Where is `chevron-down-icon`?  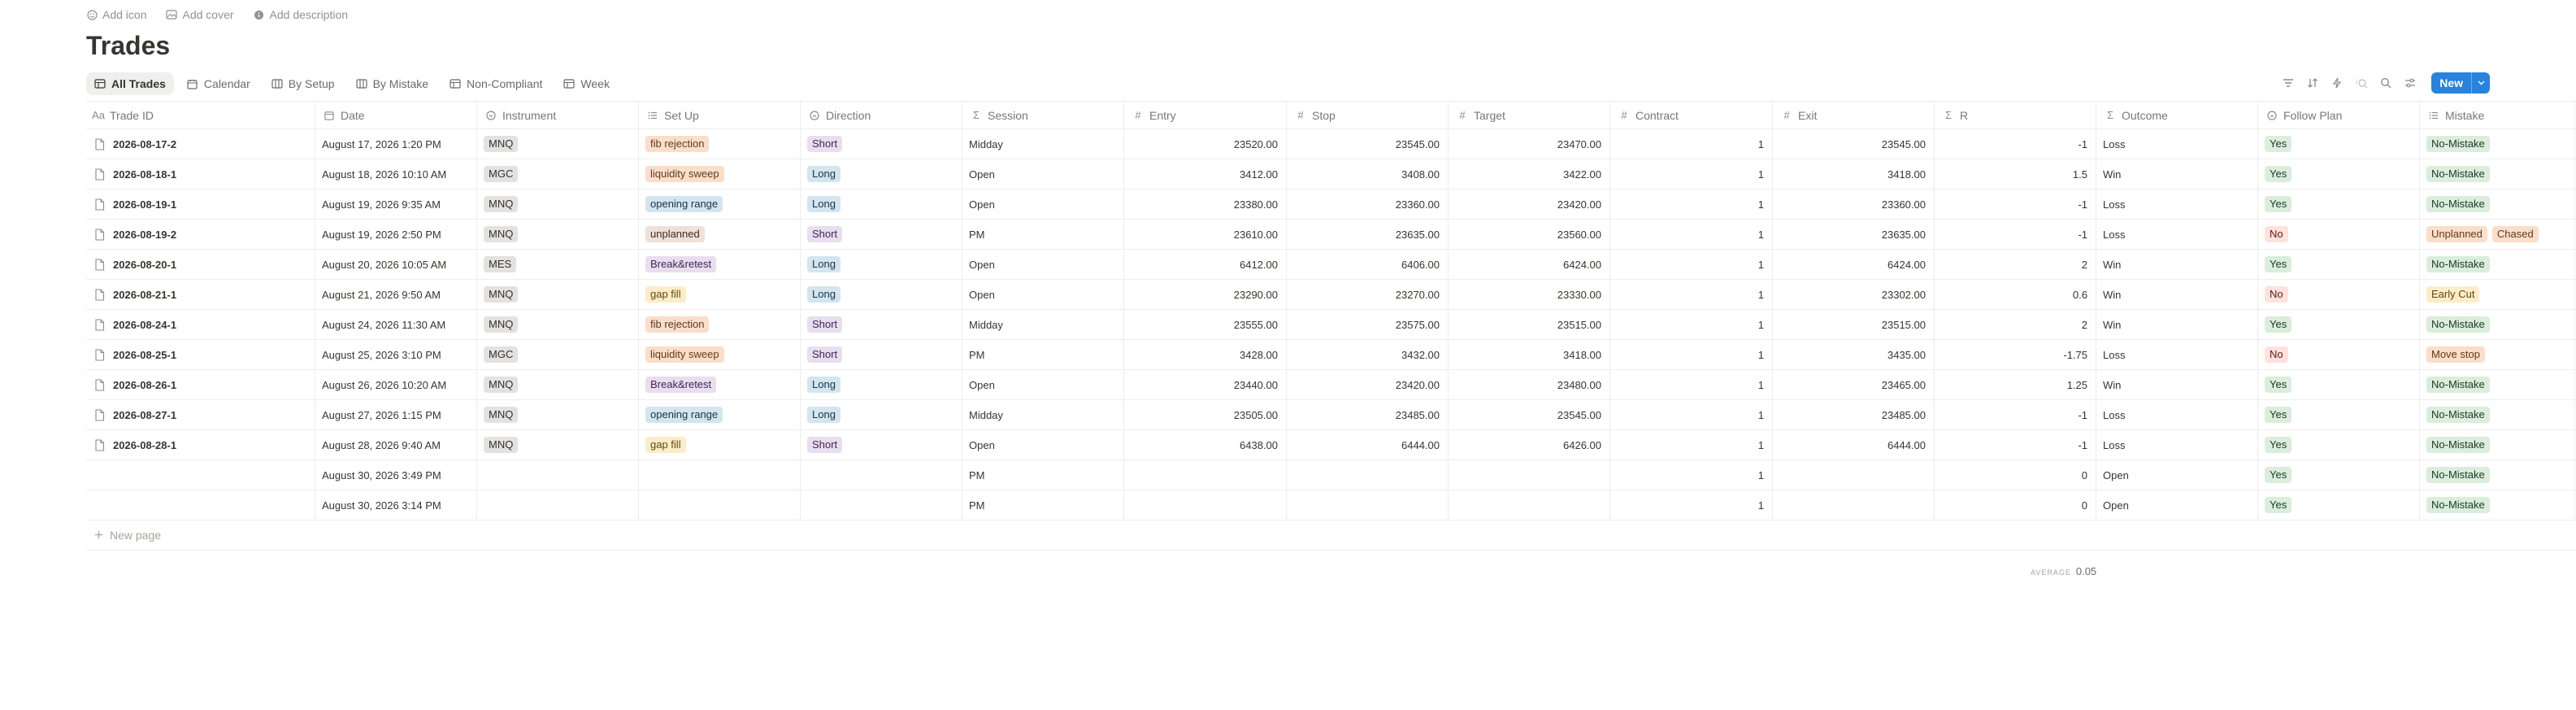
chevron-down-icon is located at coordinates (2480, 83).